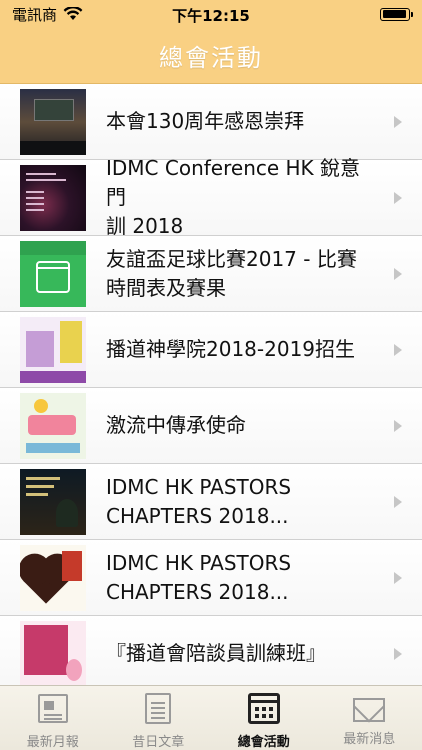  What do you see at coordinates (52, 742) in the screenshot?
I see `tab-label: 最新月報` at bounding box center [52, 742].